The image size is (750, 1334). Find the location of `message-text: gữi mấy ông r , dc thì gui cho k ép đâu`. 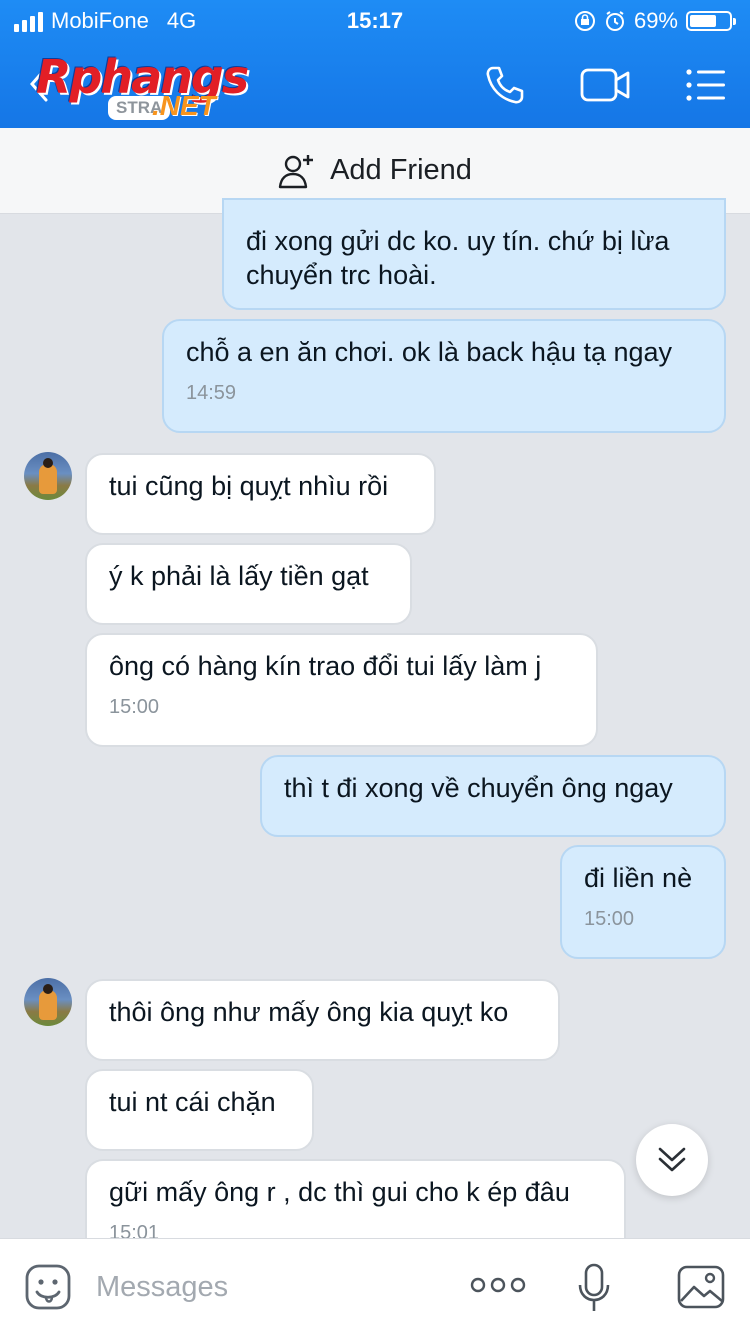

message-text: gữi mấy ông r , dc thì gui cho k ép đâu is located at coordinates (339, 1192).